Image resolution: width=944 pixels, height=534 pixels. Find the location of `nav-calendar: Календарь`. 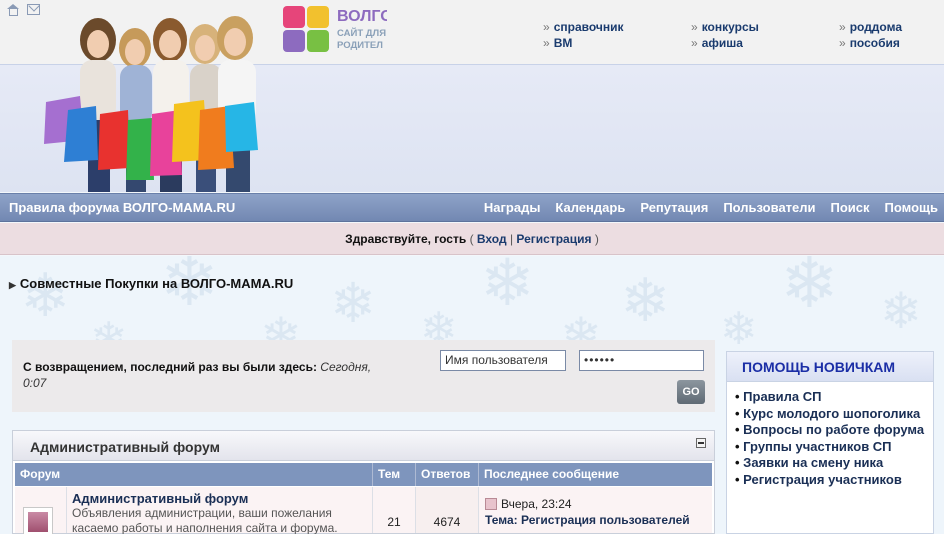

nav-calendar: Календарь is located at coordinates (590, 207).